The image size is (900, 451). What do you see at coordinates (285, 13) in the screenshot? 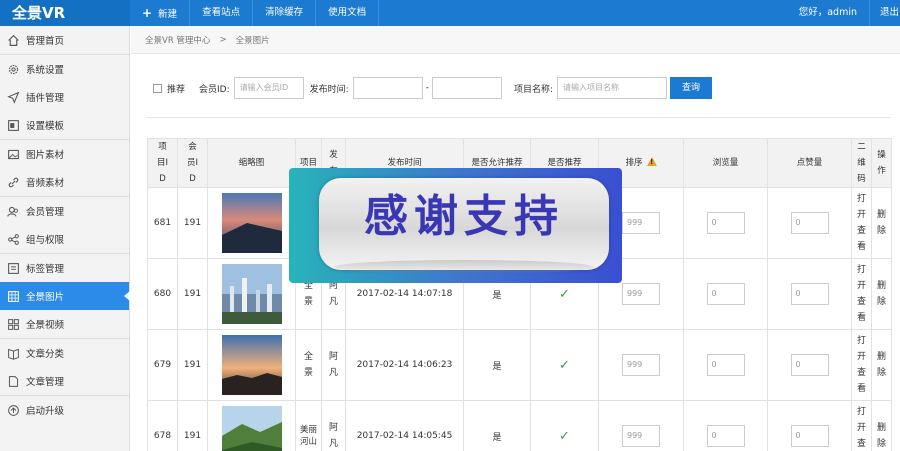
I see `clear-cache-link: 清除缓存` at bounding box center [285, 13].